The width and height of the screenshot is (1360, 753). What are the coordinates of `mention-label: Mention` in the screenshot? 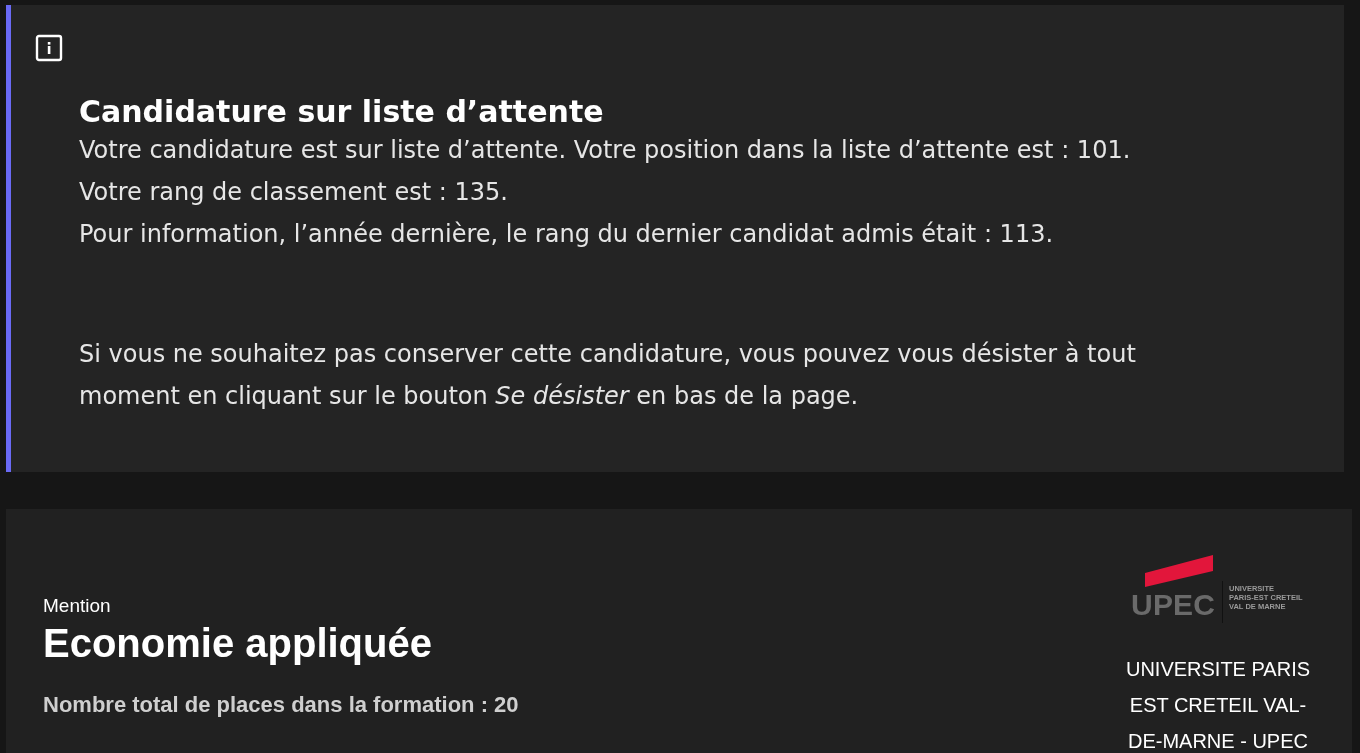 It's located at (77, 606).